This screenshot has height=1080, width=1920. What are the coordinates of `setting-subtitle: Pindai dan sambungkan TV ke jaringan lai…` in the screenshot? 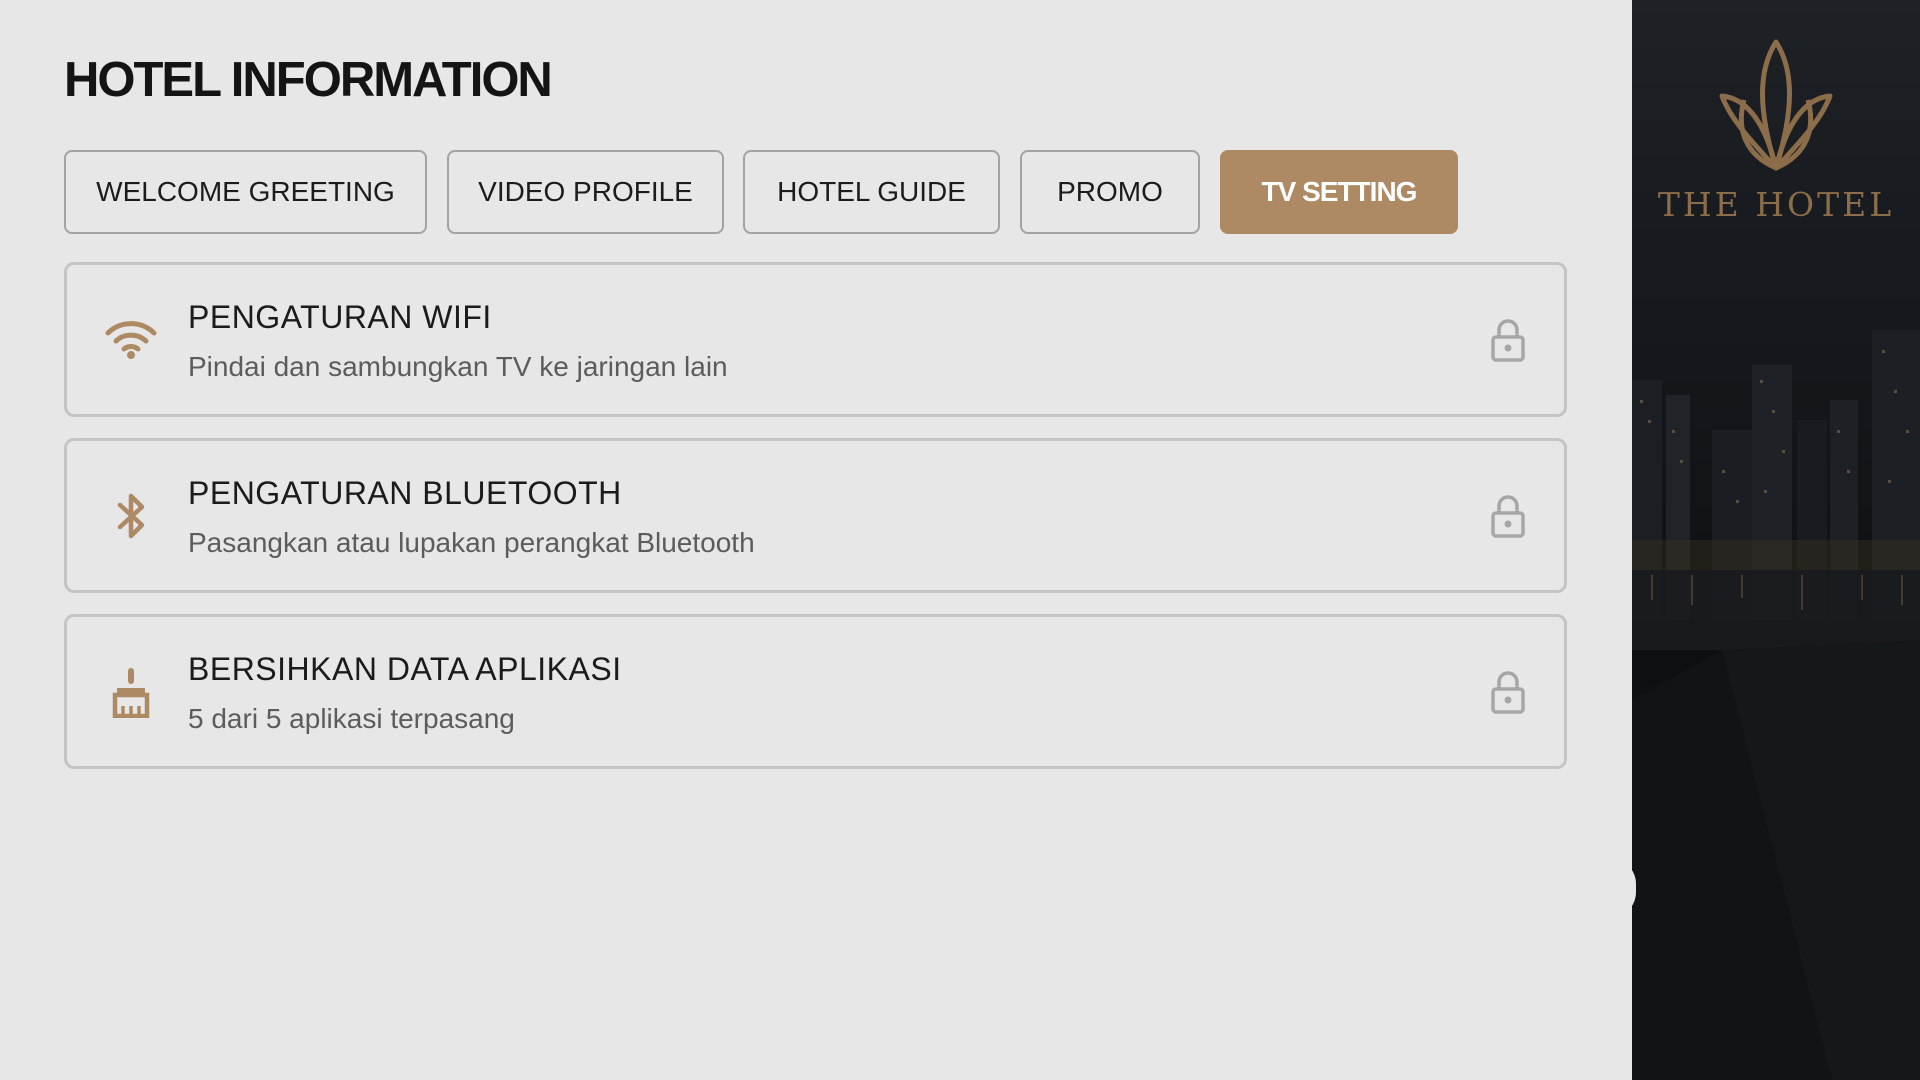 It's located at (458, 366).